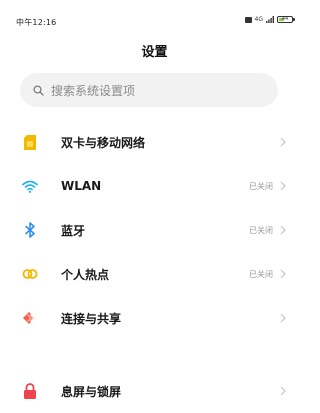  Describe the element at coordinates (30, 274) in the screenshot. I see `hotspot-icon` at that location.